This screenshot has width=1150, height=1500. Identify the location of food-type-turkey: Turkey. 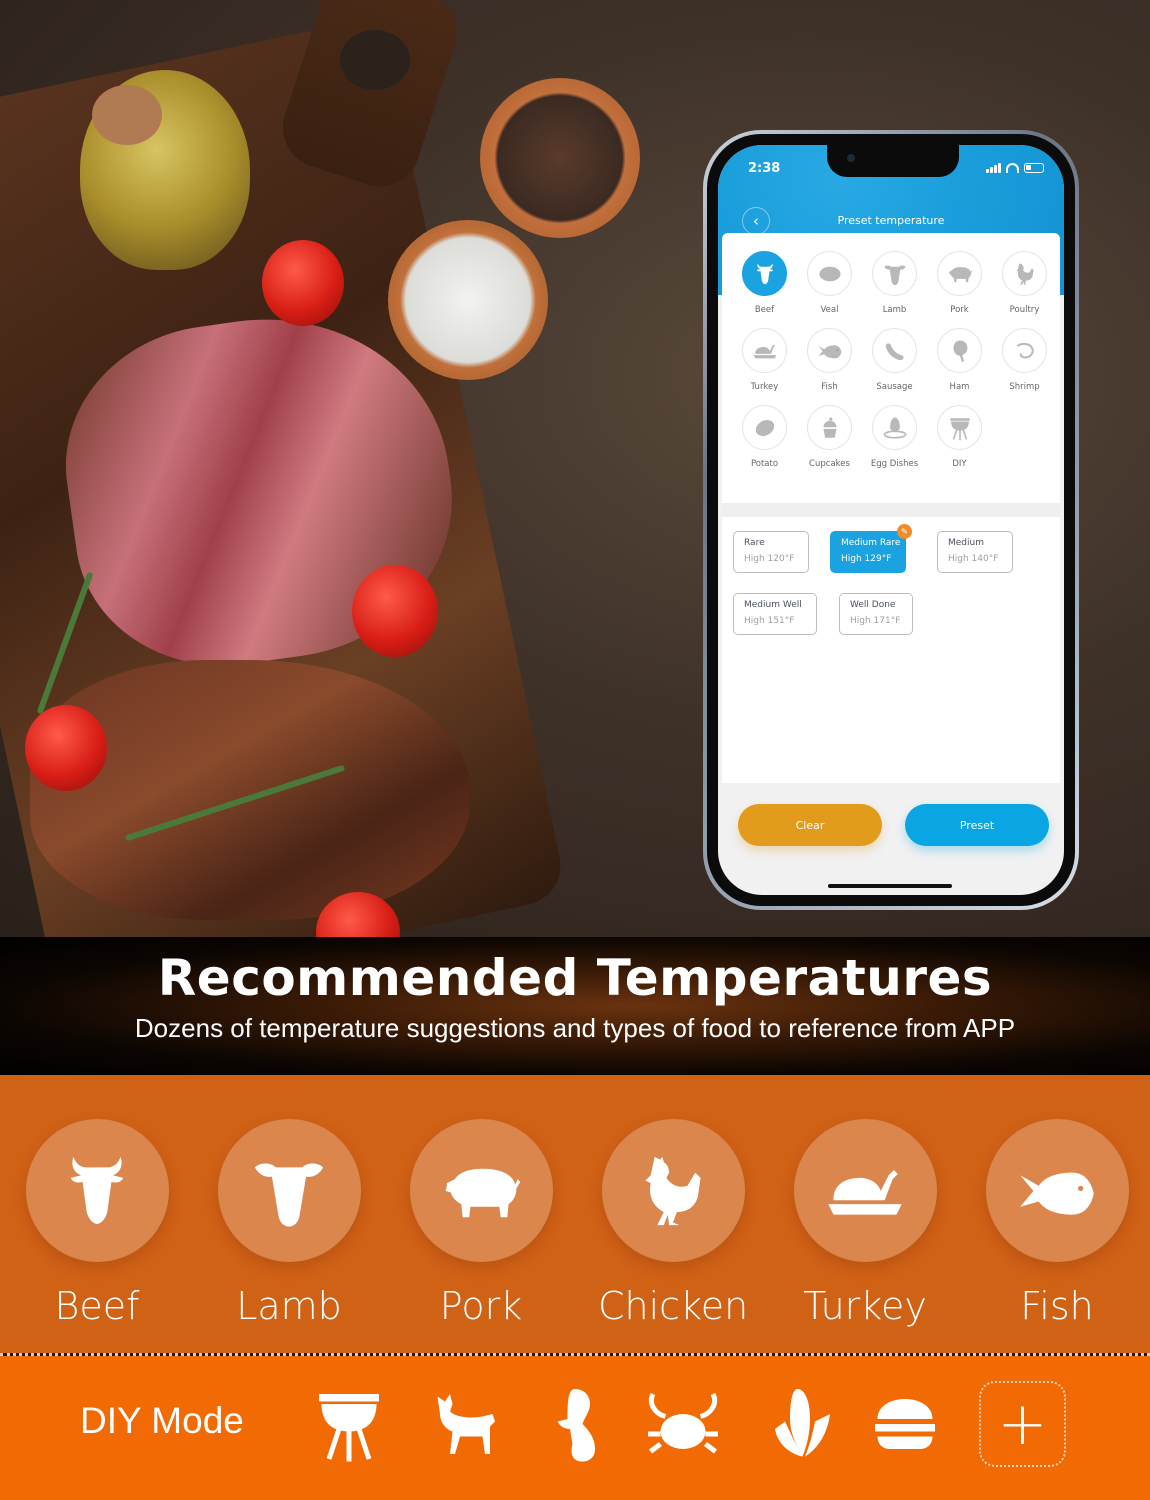
(764, 360).